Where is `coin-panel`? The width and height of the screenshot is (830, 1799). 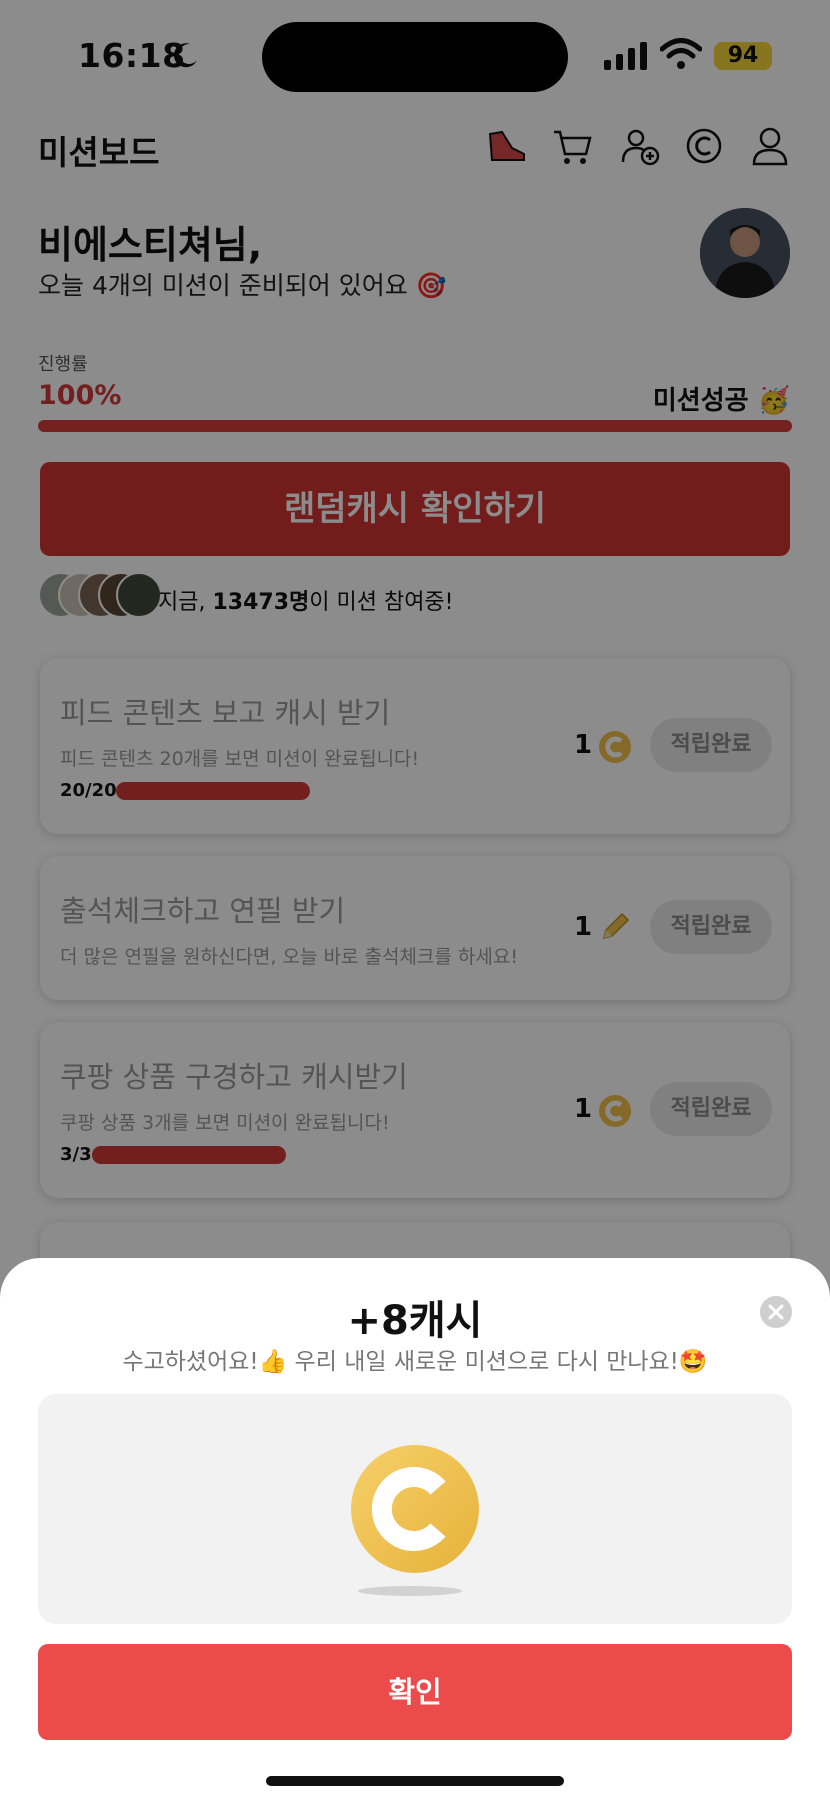
coin-panel is located at coordinates (415, 1509).